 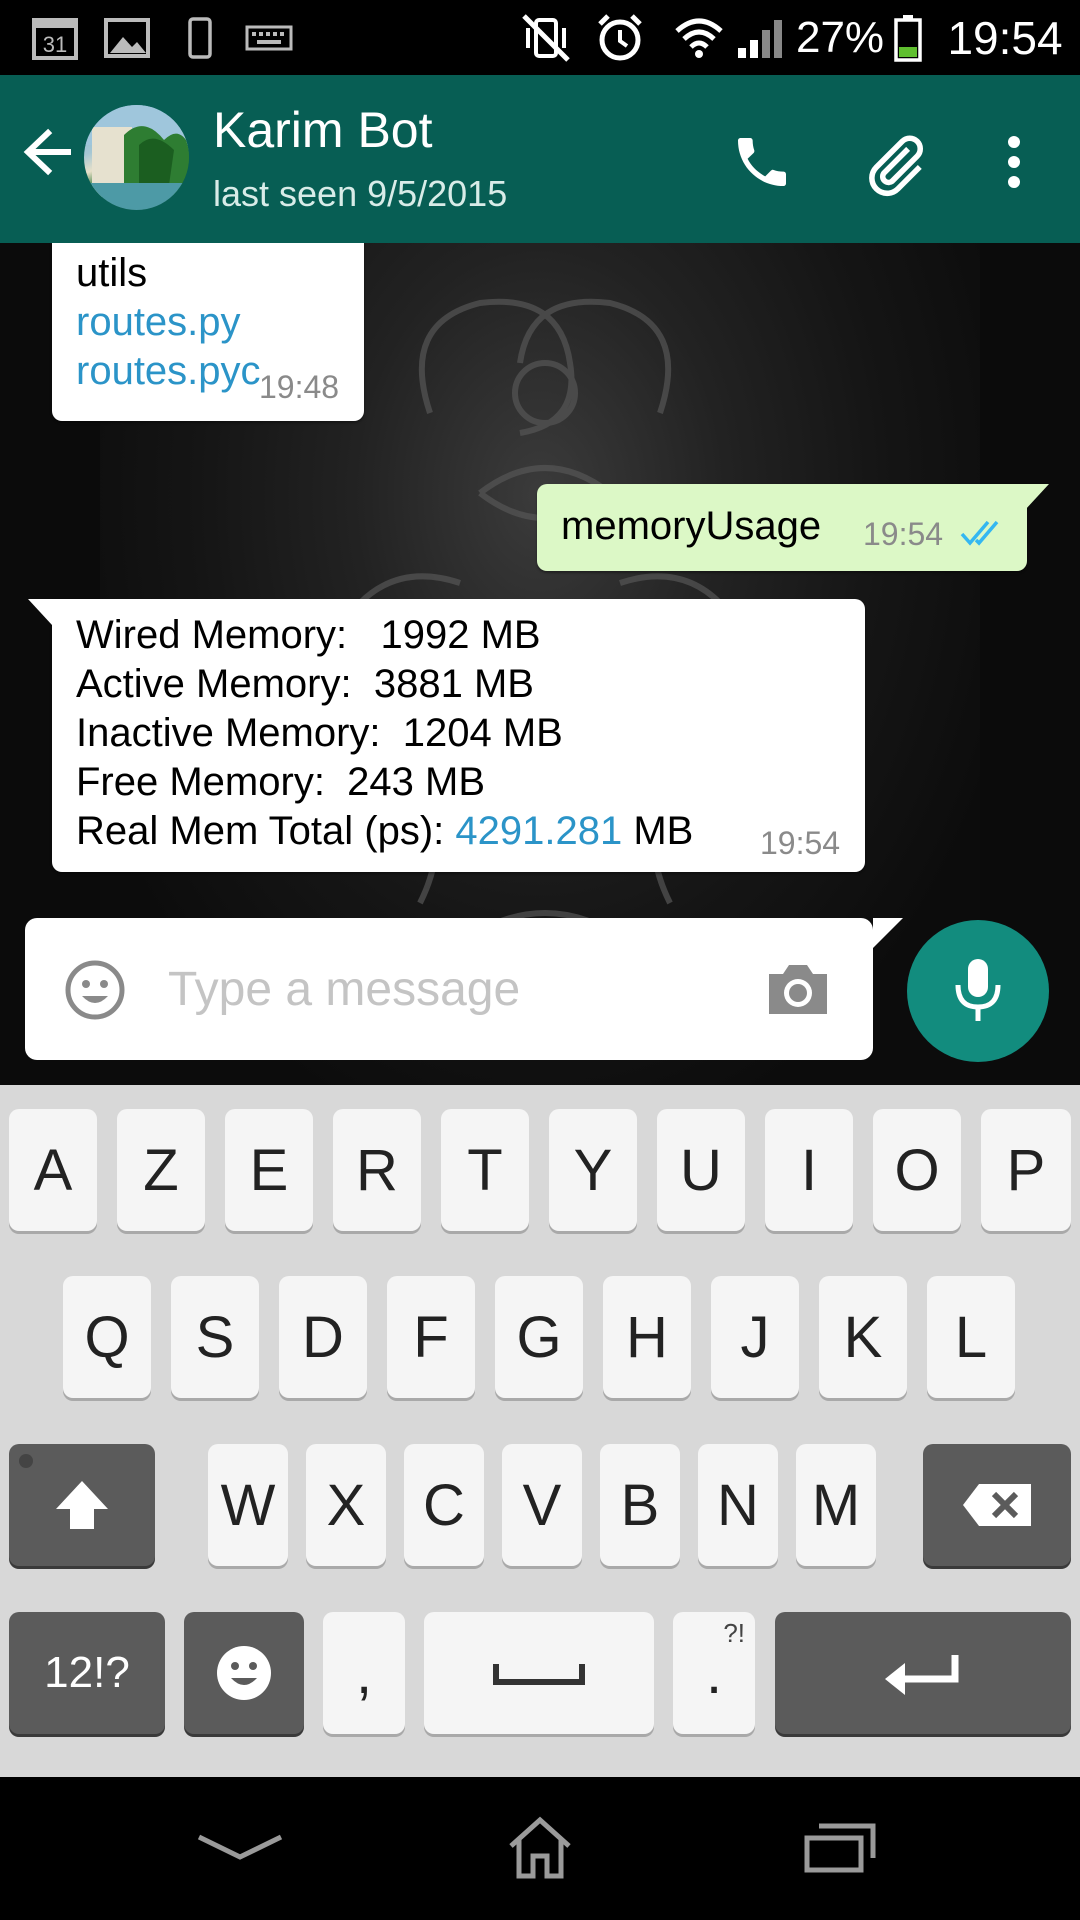 I want to click on key-q: Q, so click(x=107, y=1337).